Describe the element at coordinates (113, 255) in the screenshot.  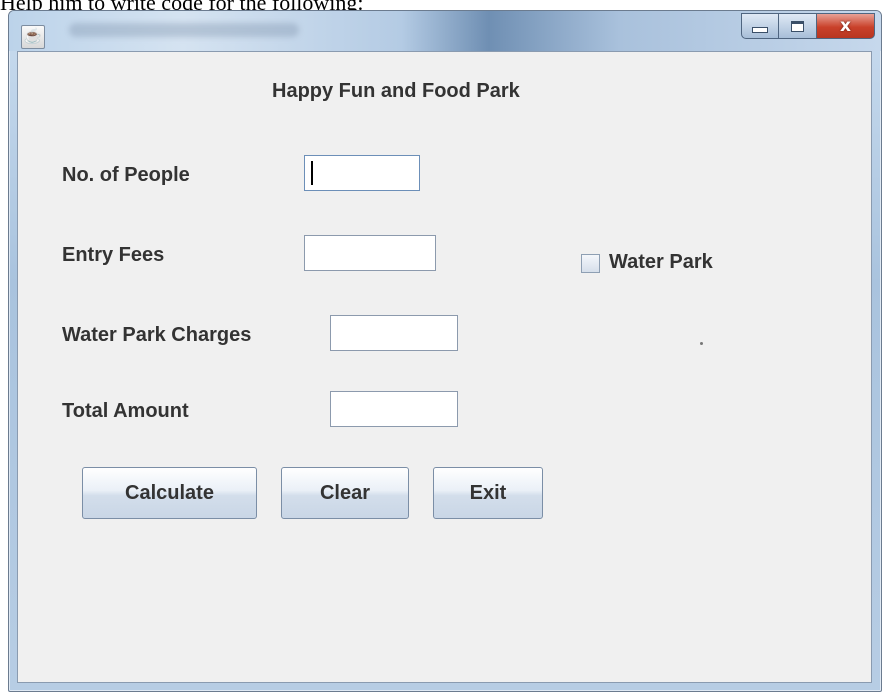
I see `entry-fees-label: Entry Fees` at that location.